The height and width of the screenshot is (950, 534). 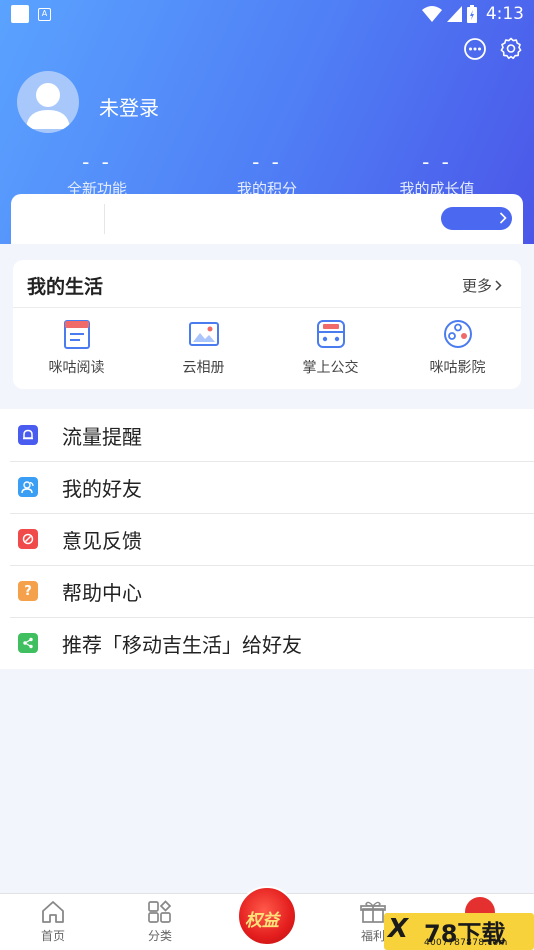 I want to click on life-item-migu-reading: 咪咕阅读, so click(x=76, y=347).